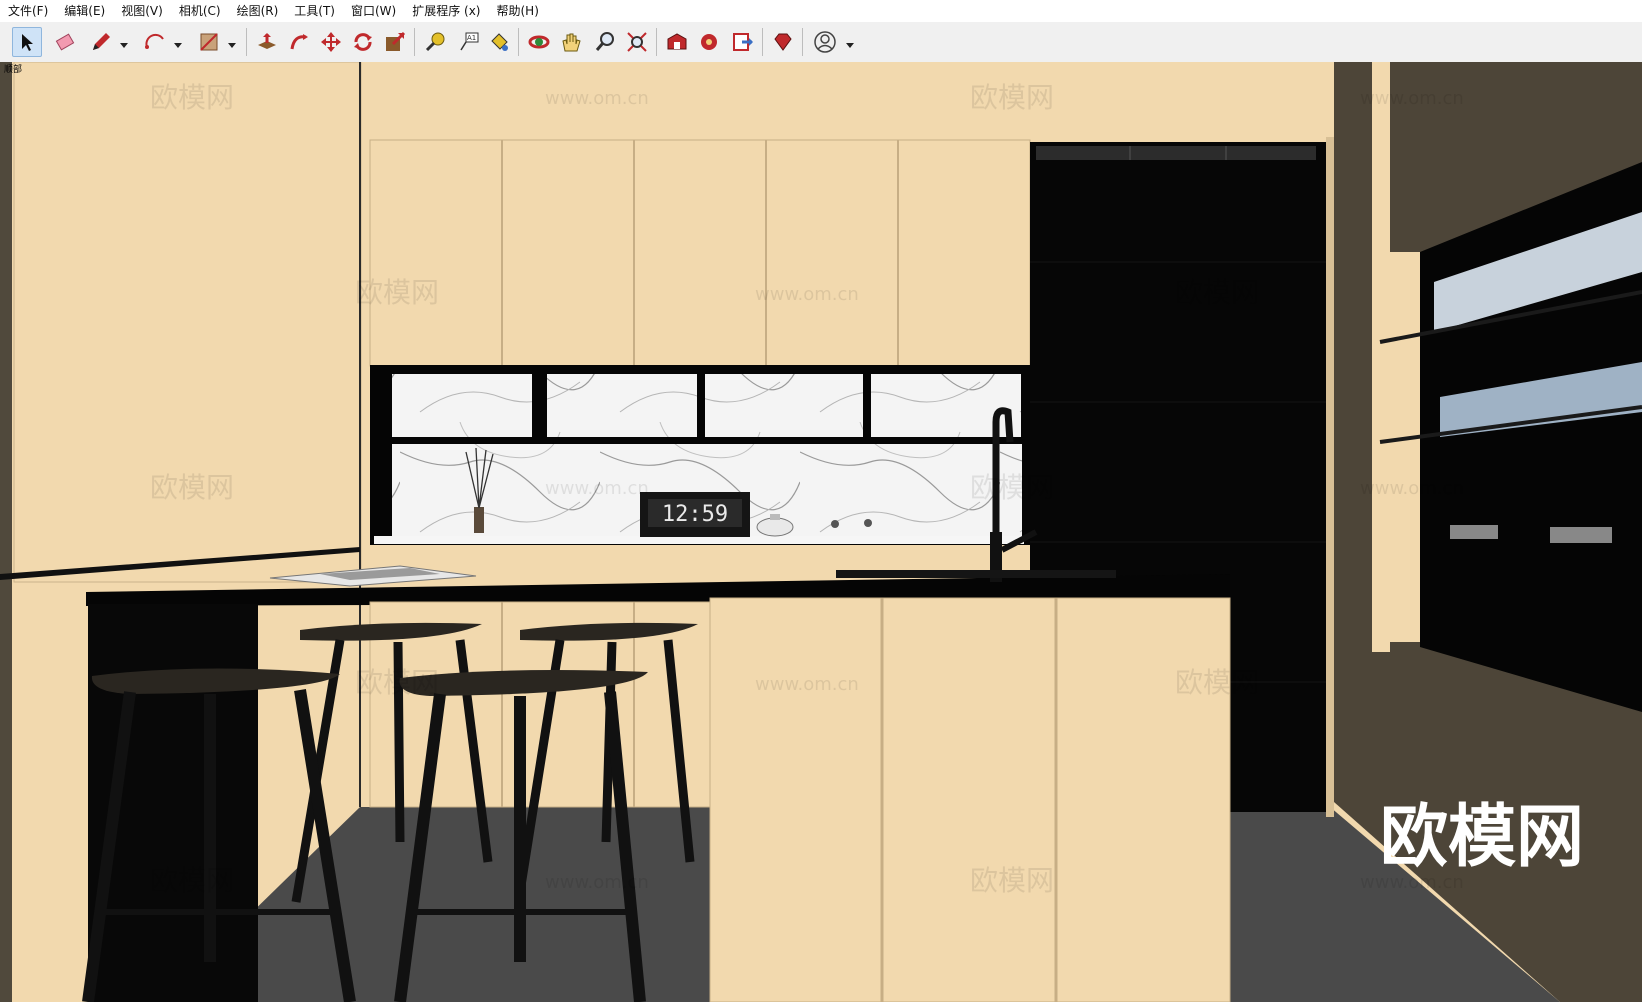  I want to click on menu-edit: 编辑(E), so click(84, 11).